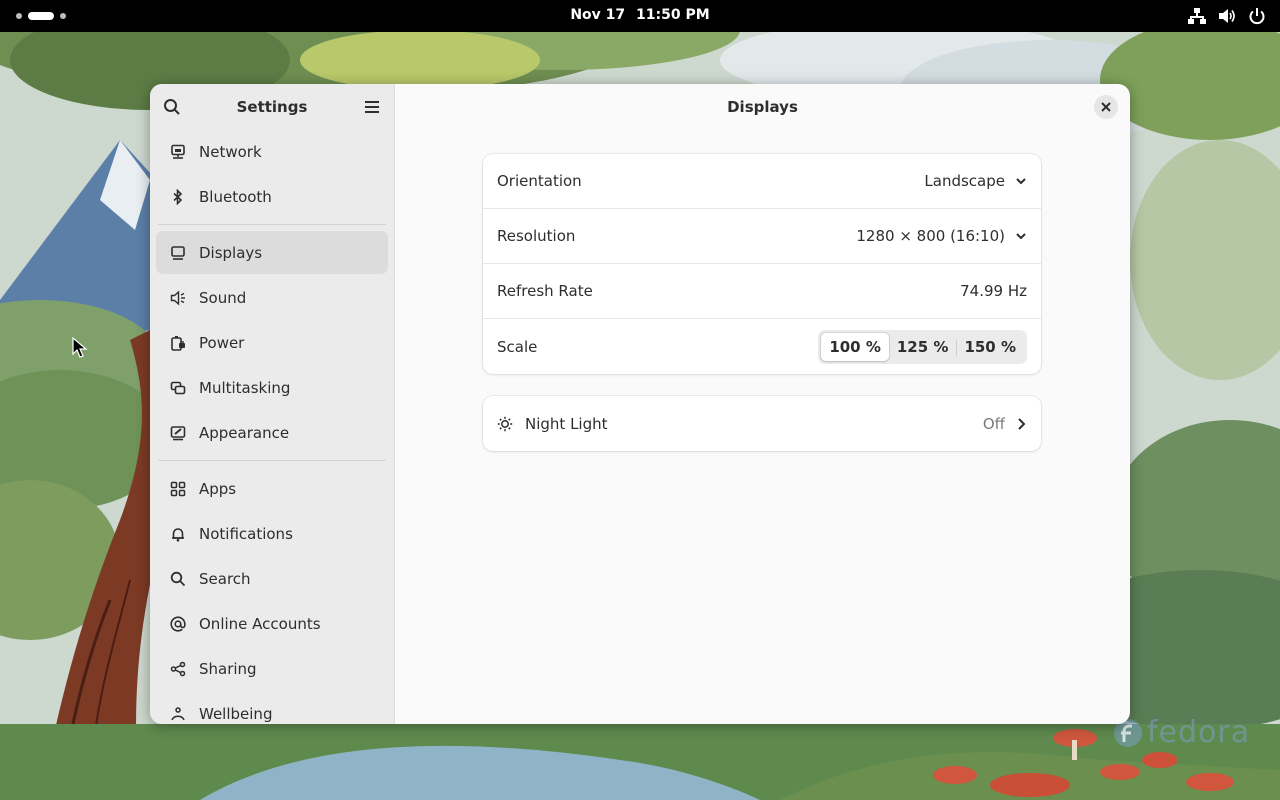 The width and height of the screenshot is (1280, 800). I want to click on volume-icon, so click(1227, 16).